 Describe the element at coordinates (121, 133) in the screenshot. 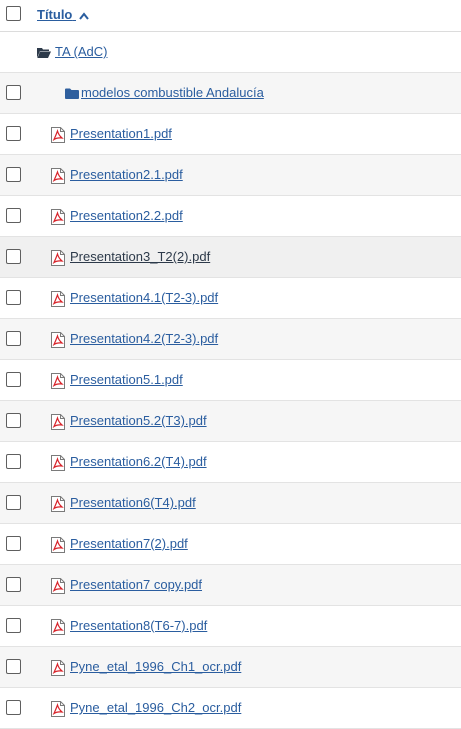

I see `file-link: Presentation1.pdf` at that location.